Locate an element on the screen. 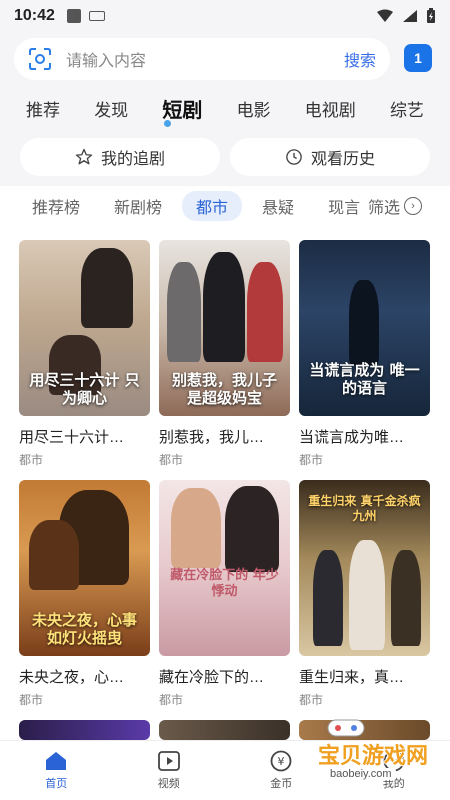  signal-icon is located at coordinates (410, 16).